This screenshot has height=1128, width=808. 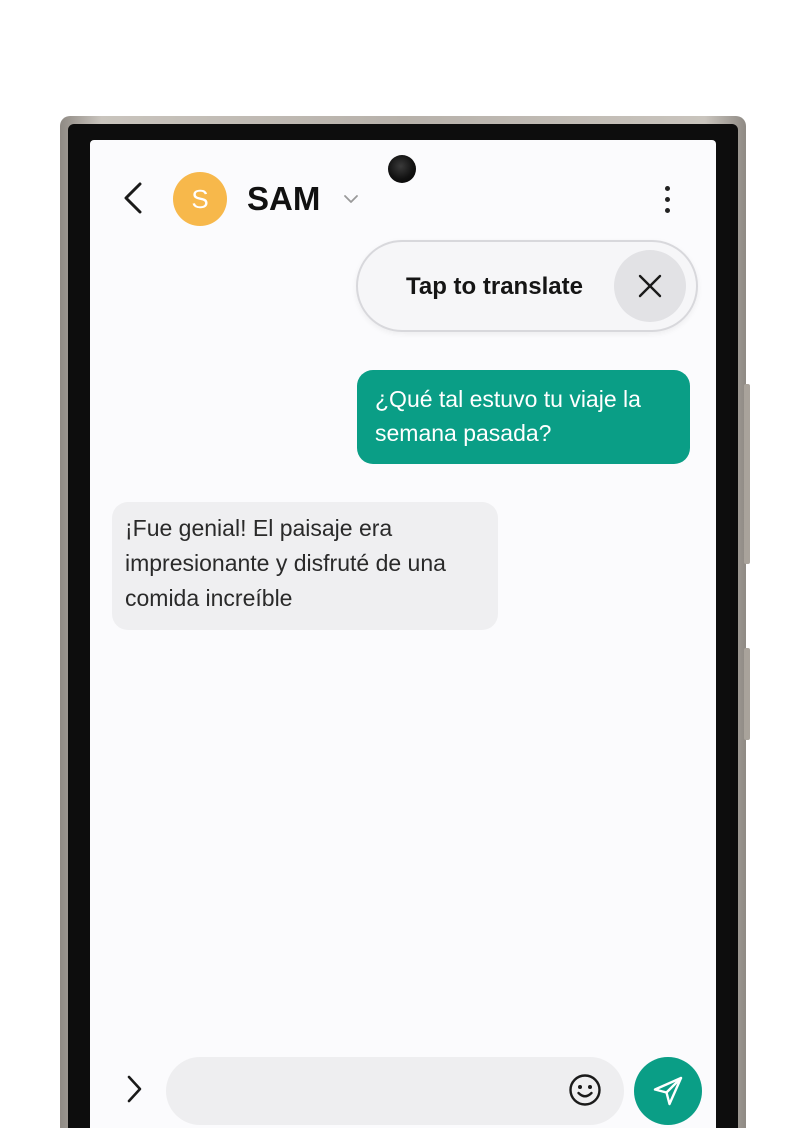 I want to click on close-icon, so click(x=650, y=286).